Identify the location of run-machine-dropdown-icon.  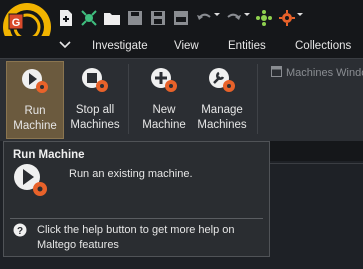
(300, 14).